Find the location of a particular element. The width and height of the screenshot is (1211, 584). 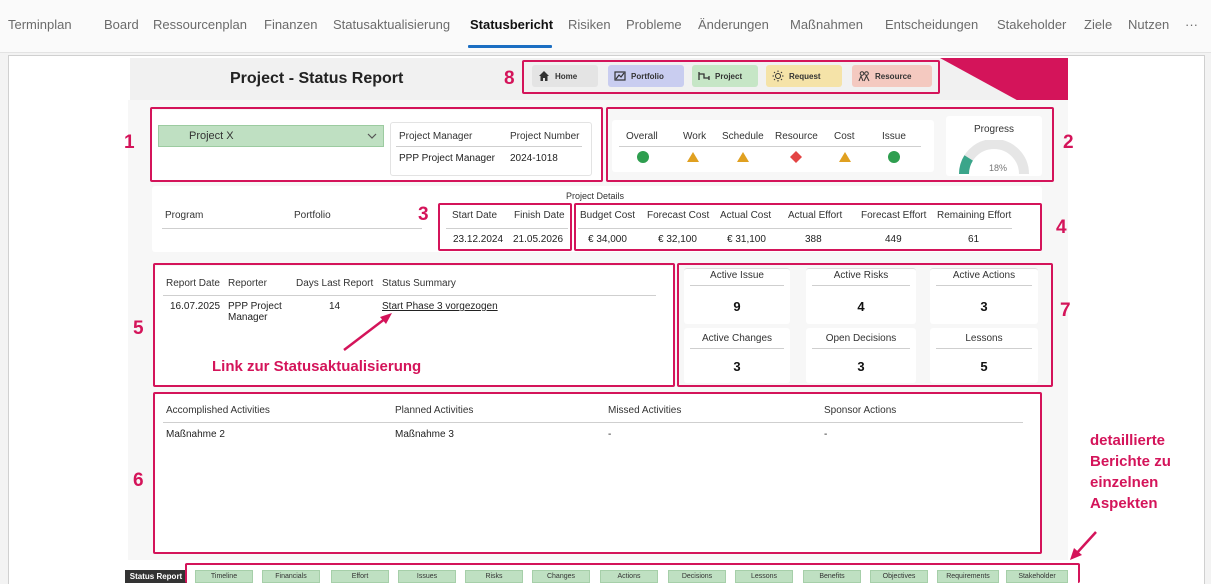

bottom-tab-decisions: Decisions is located at coordinates (697, 576).